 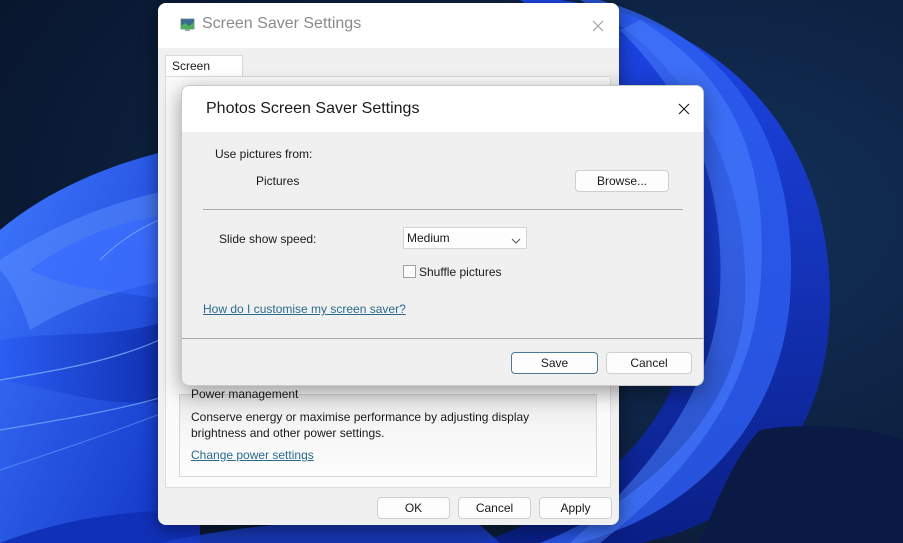 I want to click on inner-close-button, so click(x=684, y=109).